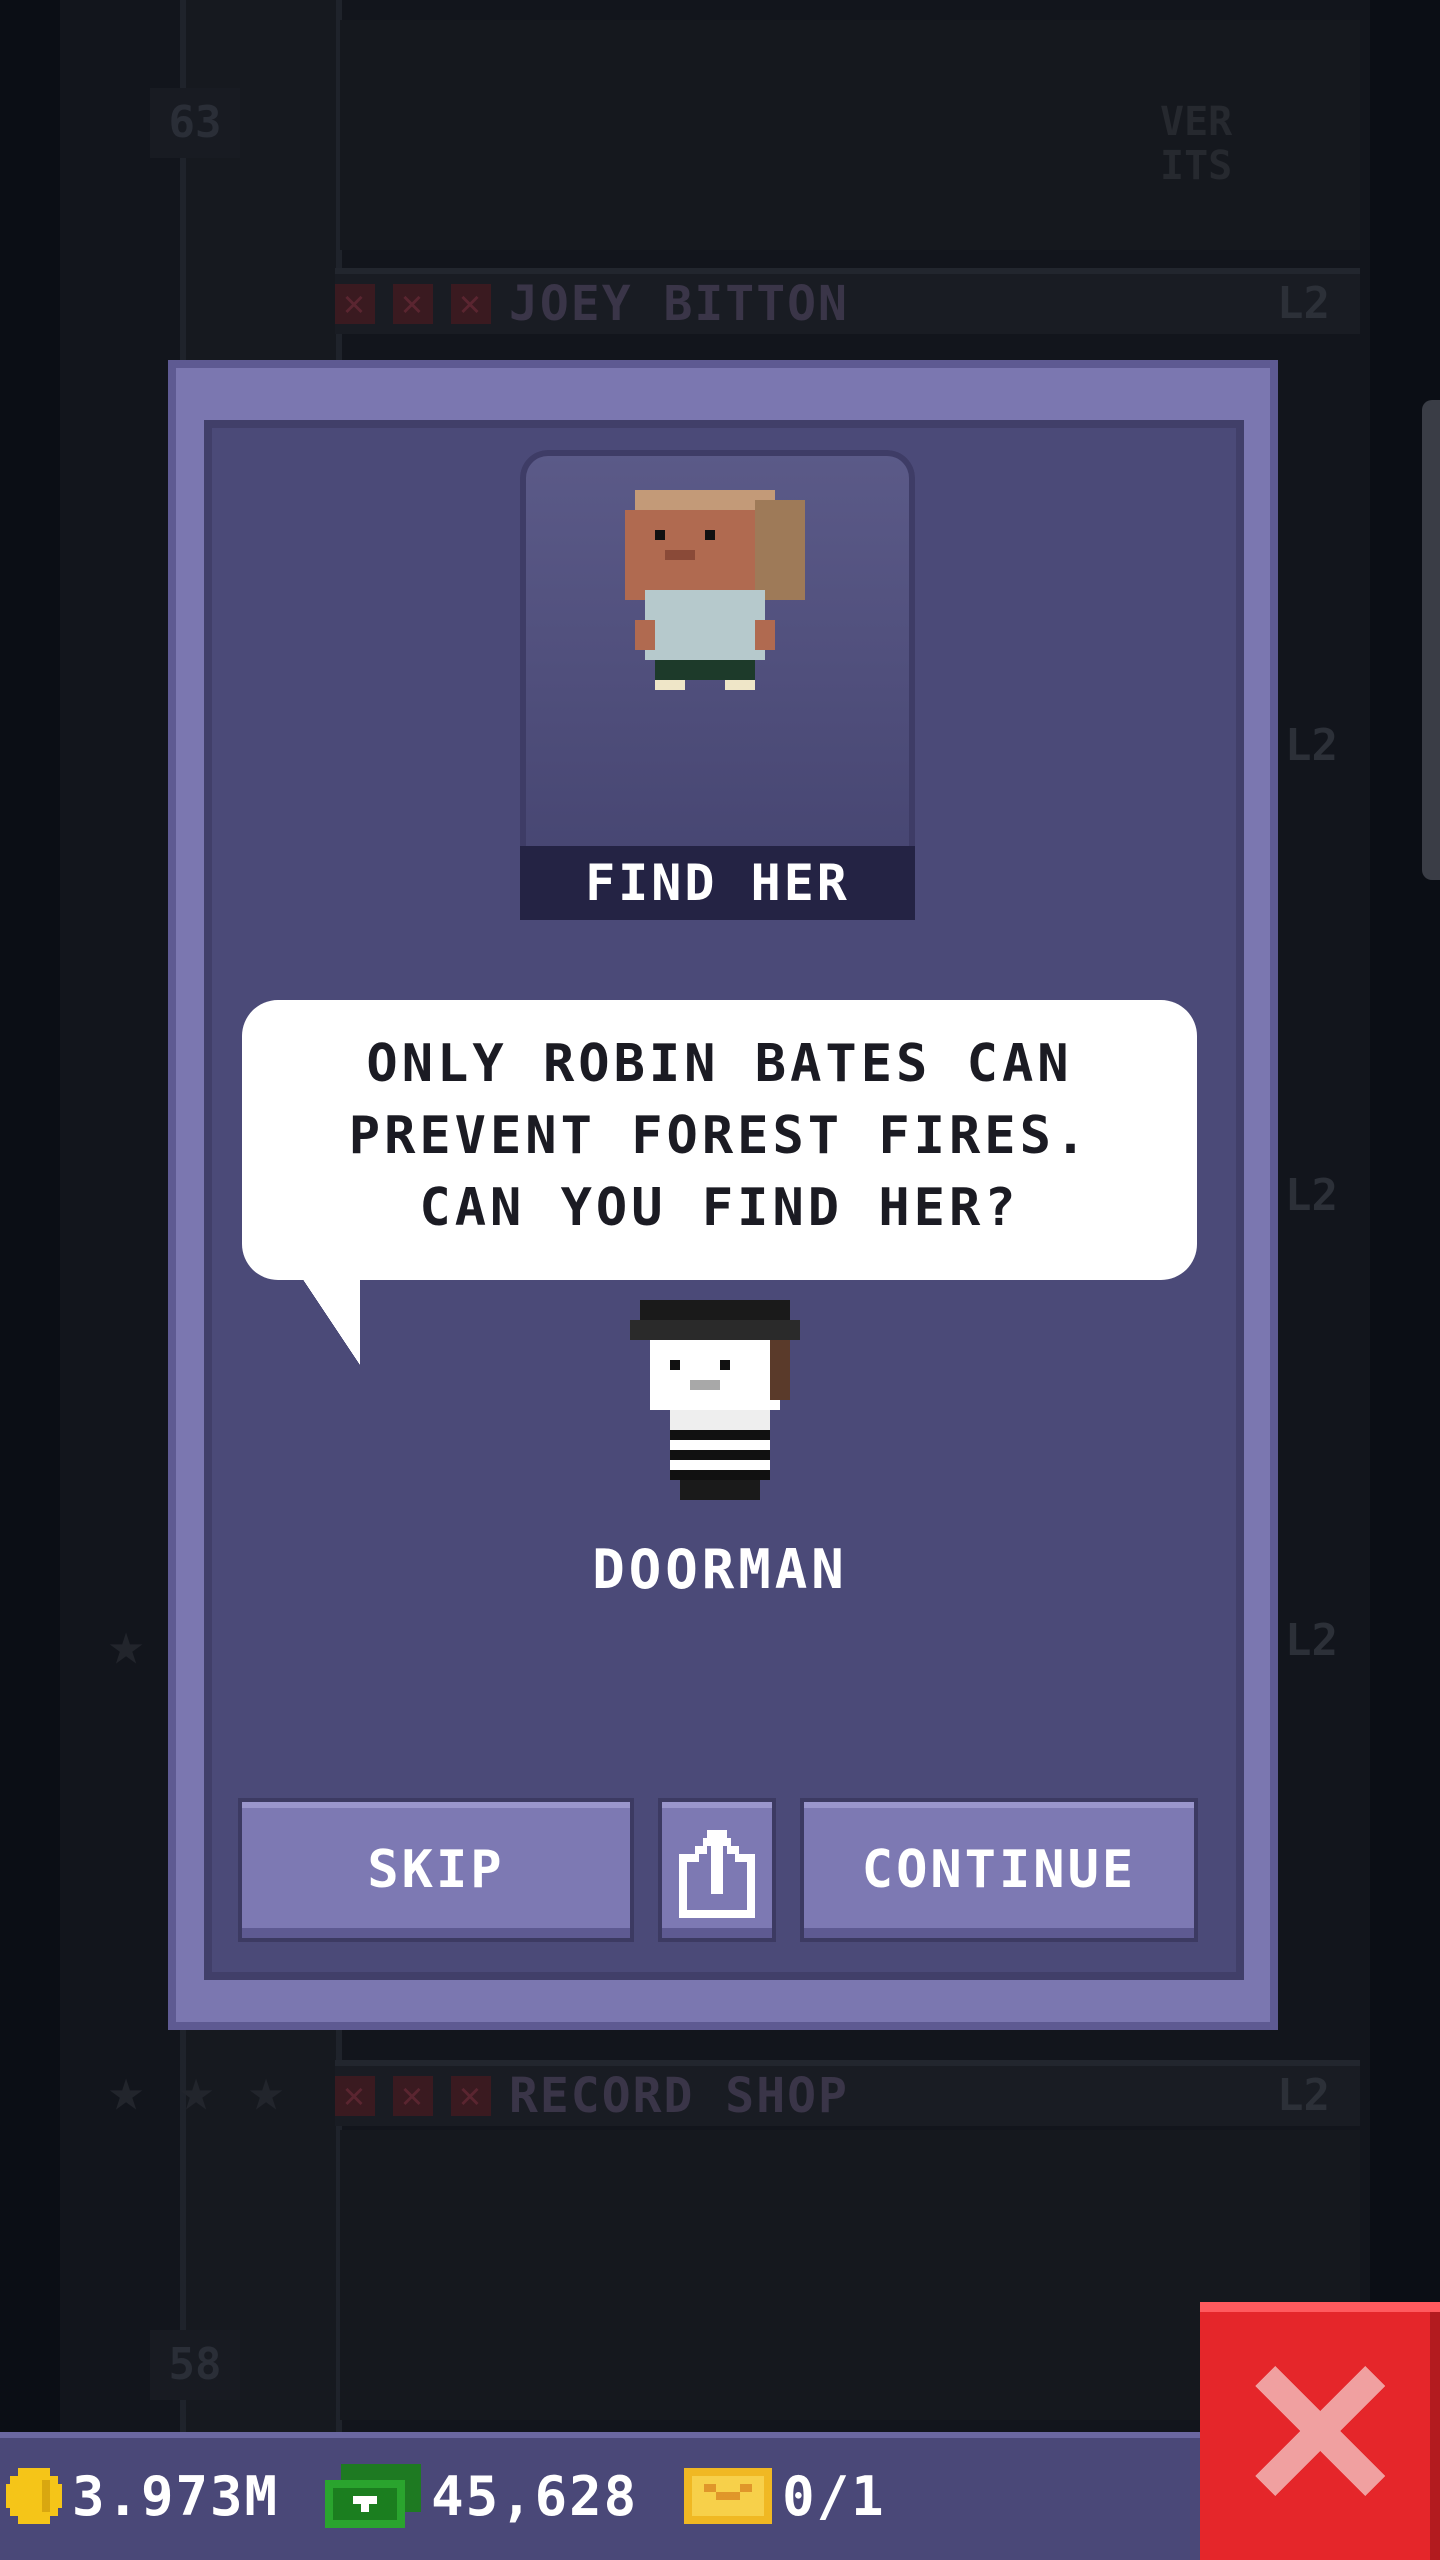  I want to click on background-floor: ✕ ✕ ✕ RECORD SHOP L2, so click(847, 2093).